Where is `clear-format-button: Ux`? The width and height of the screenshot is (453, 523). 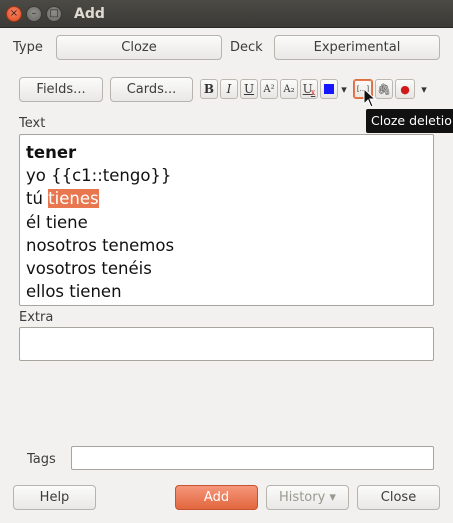
clear-format-button: Ux is located at coordinates (309, 89).